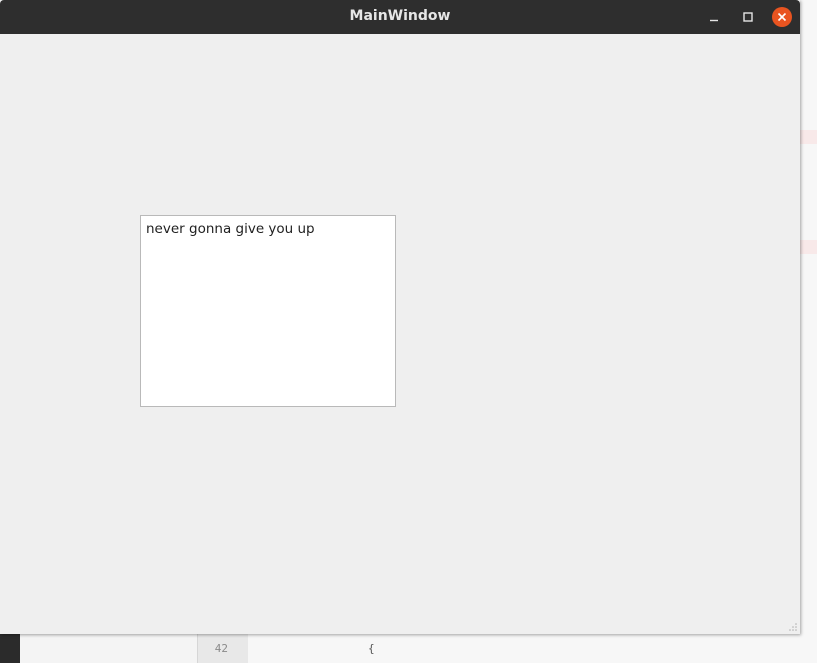  Describe the element at coordinates (10, 648) in the screenshot. I see `background-dark-panel` at that location.